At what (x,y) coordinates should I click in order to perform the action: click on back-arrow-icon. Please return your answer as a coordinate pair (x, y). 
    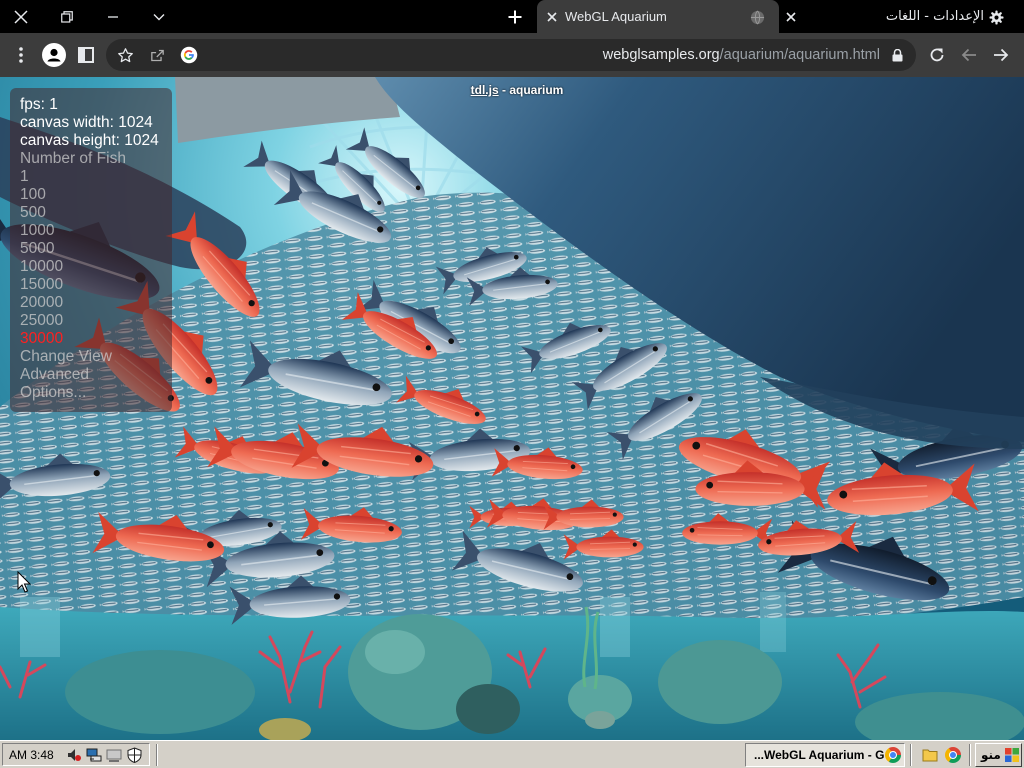
    Looking at the image, I should click on (968, 55).